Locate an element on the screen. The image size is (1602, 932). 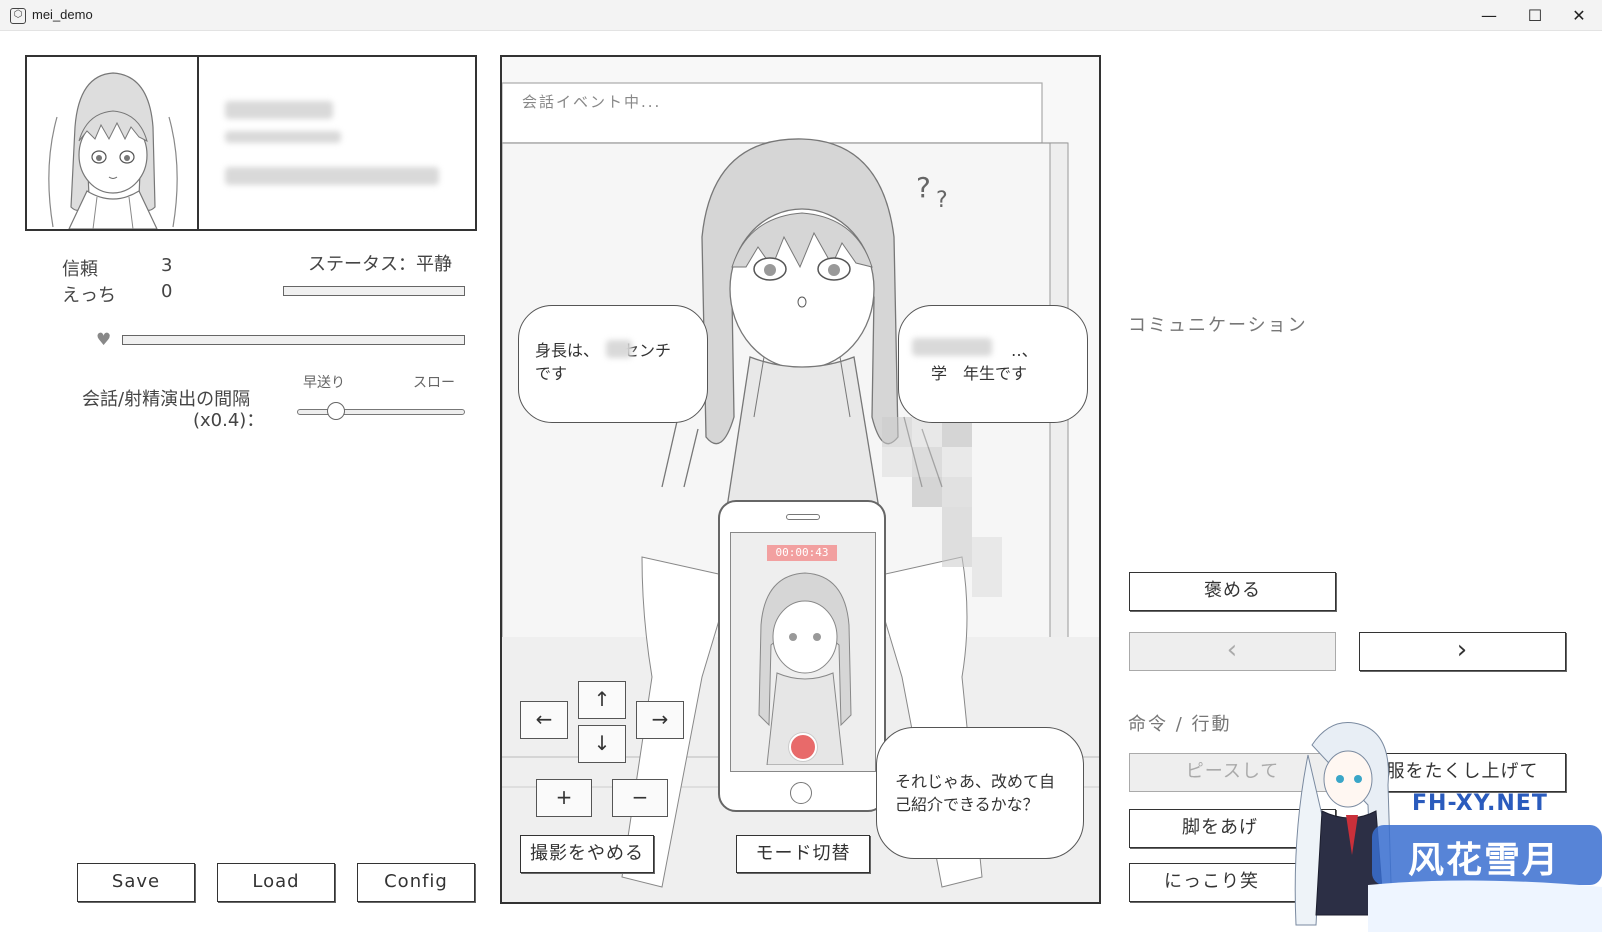
phone-screen: 00:00:43 is located at coordinates (803, 652).